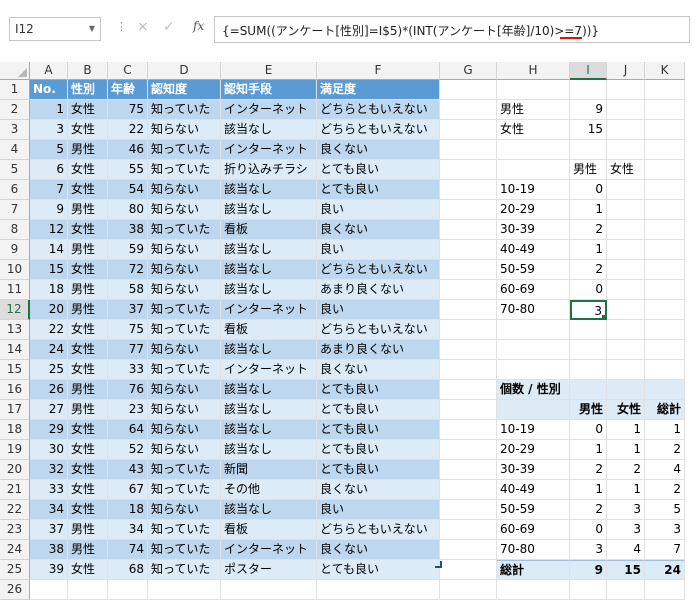 This screenshot has width=698, height=600. Describe the element at coordinates (128, 110) in the screenshot. I see `table-cell: 75` at that location.